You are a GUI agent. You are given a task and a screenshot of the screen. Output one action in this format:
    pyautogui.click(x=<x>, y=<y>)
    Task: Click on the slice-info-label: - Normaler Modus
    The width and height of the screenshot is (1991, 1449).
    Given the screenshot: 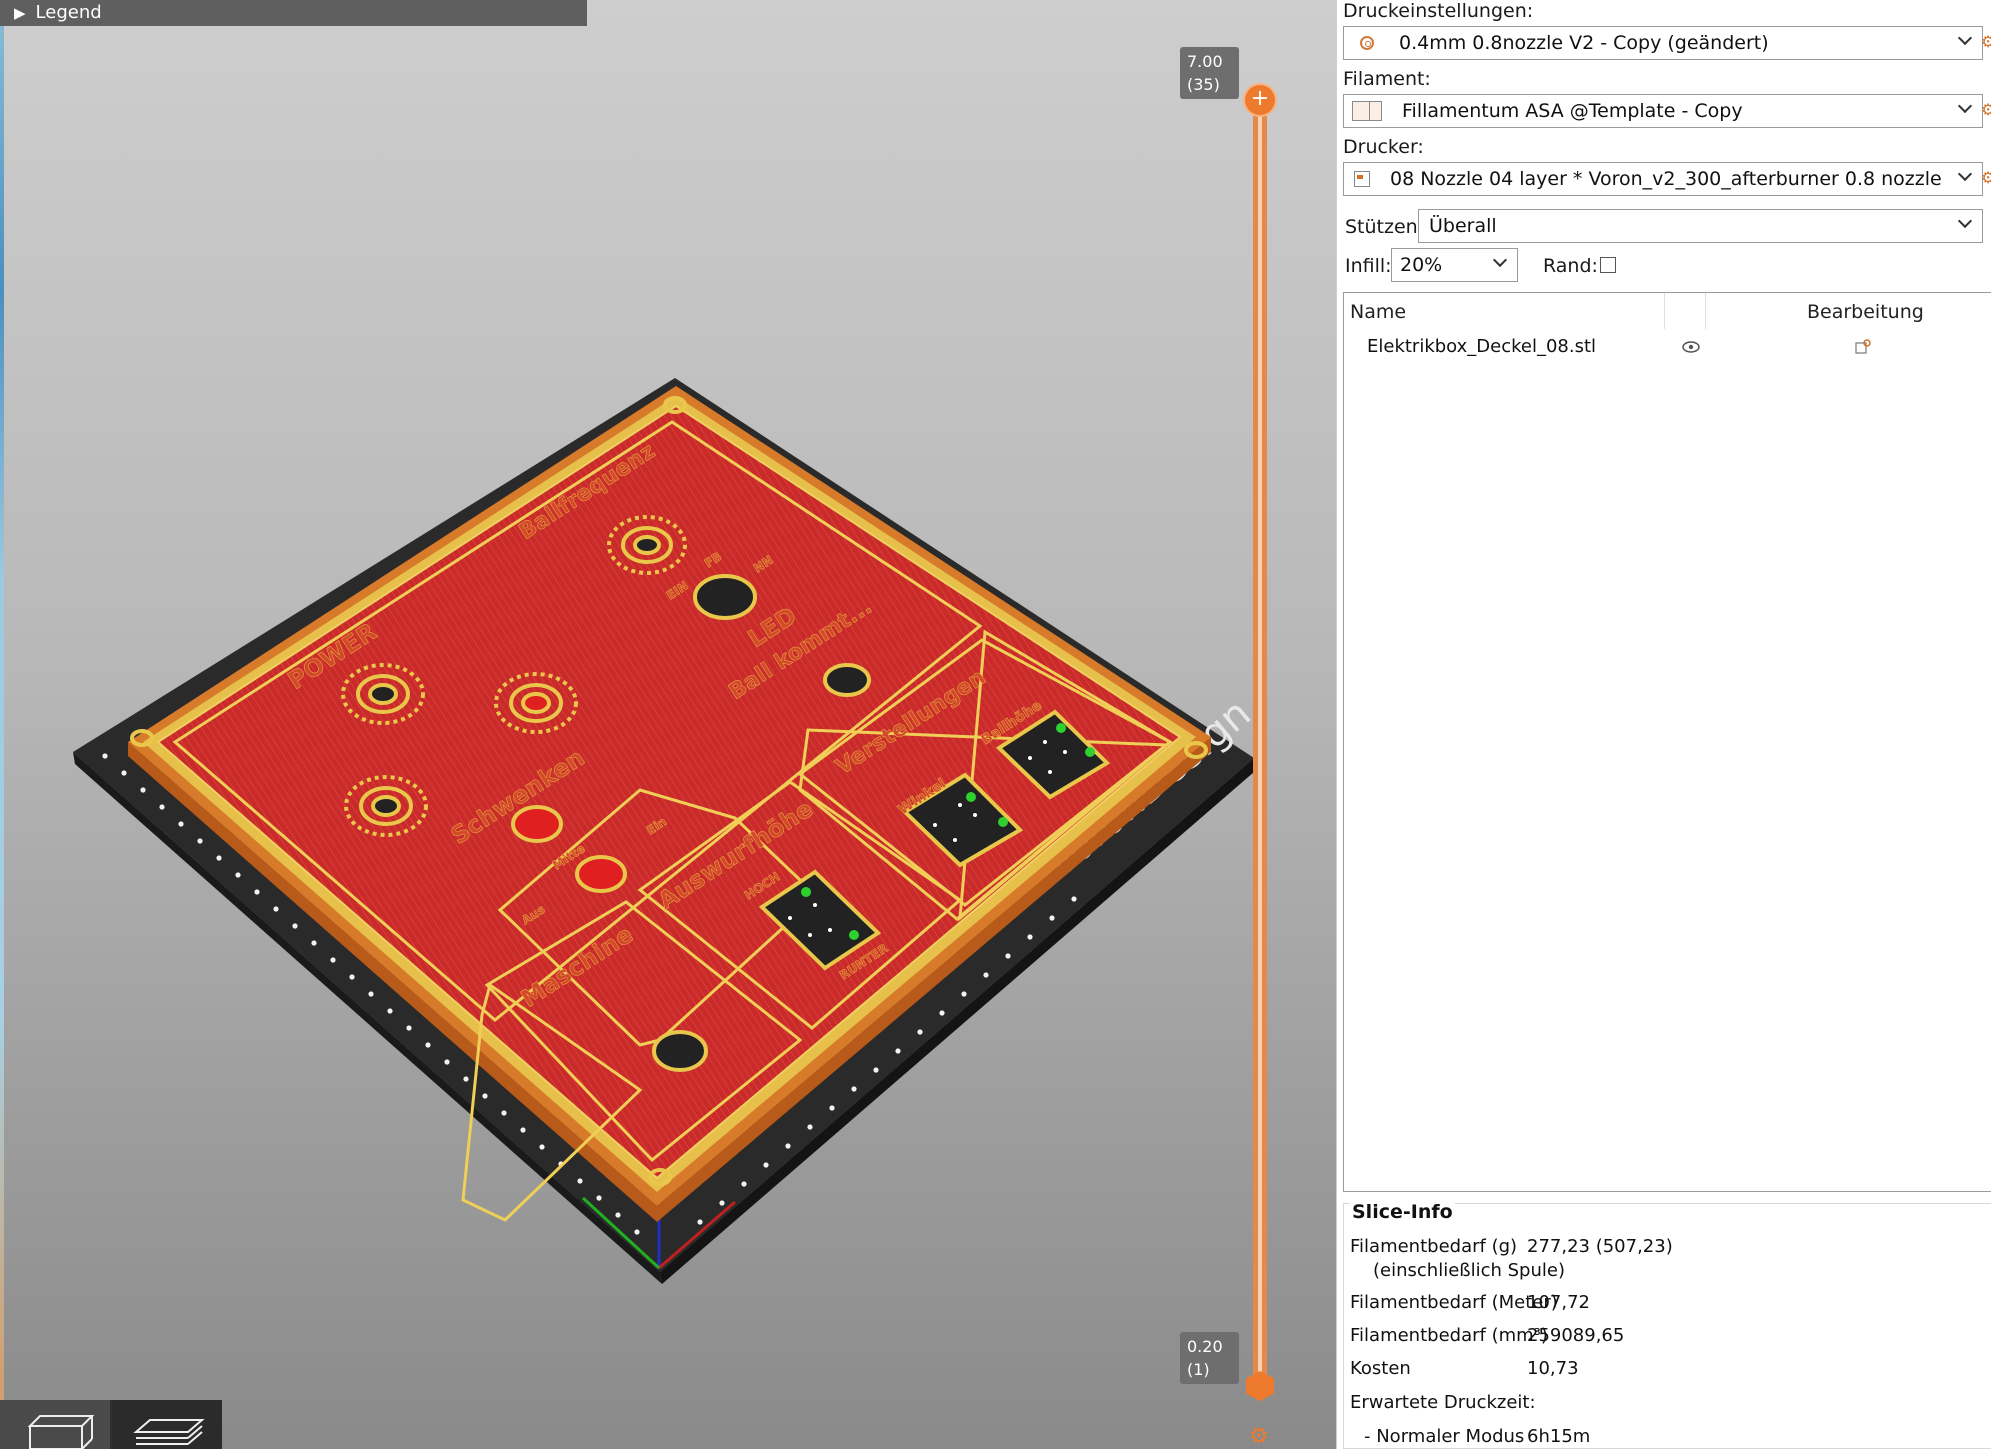 What is the action you would take?
    pyautogui.click(x=1444, y=1436)
    